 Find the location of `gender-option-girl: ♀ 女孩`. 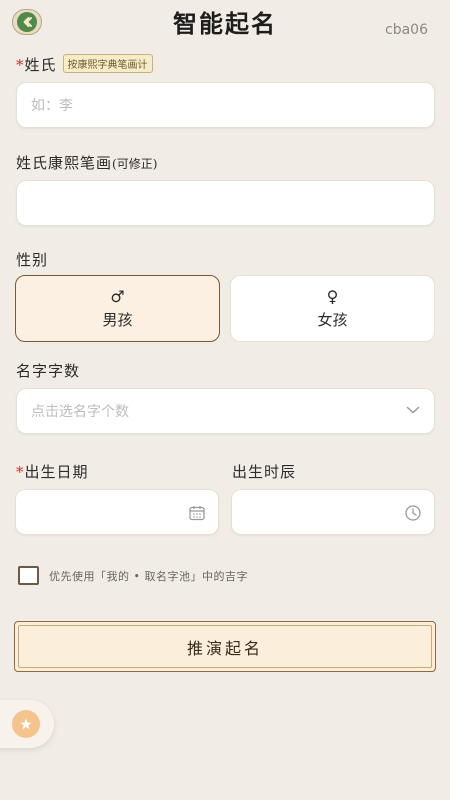

gender-option-girl: ♀ 女孩 is located at coordinates (332, 308).